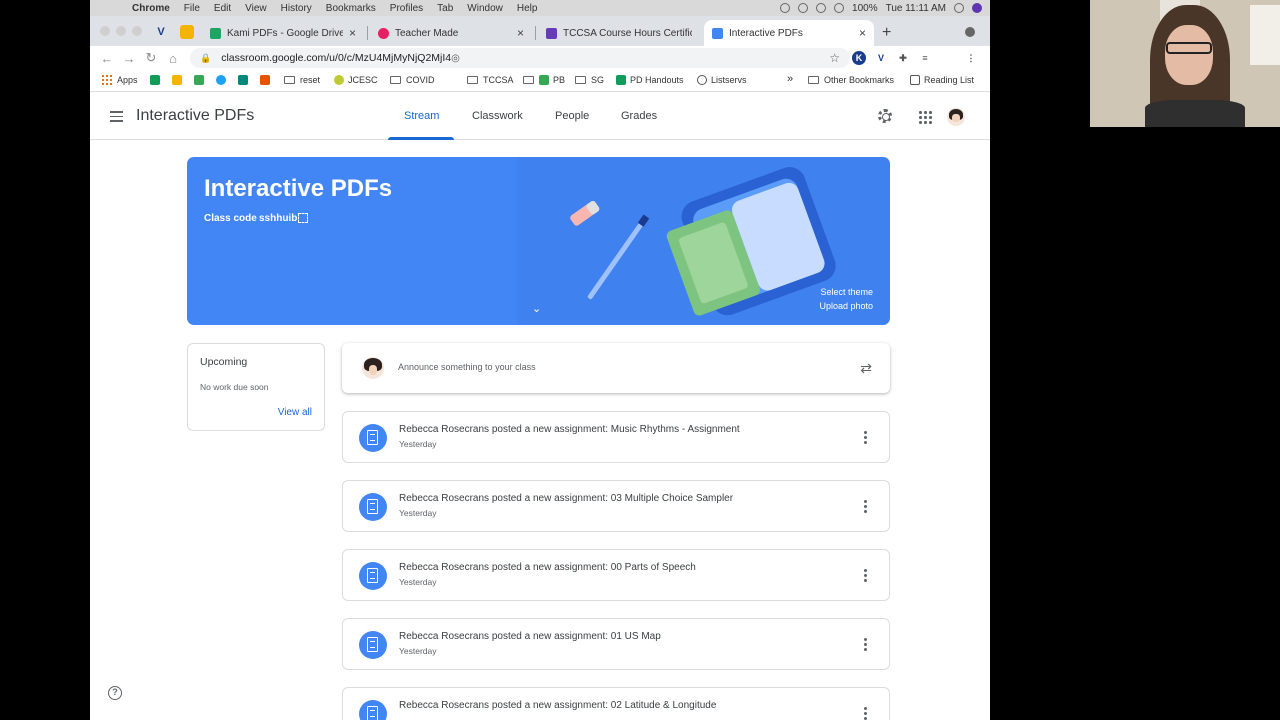 The height and width of the screenshot is (720, 1280). I want to click on upload-photo-link: Upload photo, so click(846, 306).